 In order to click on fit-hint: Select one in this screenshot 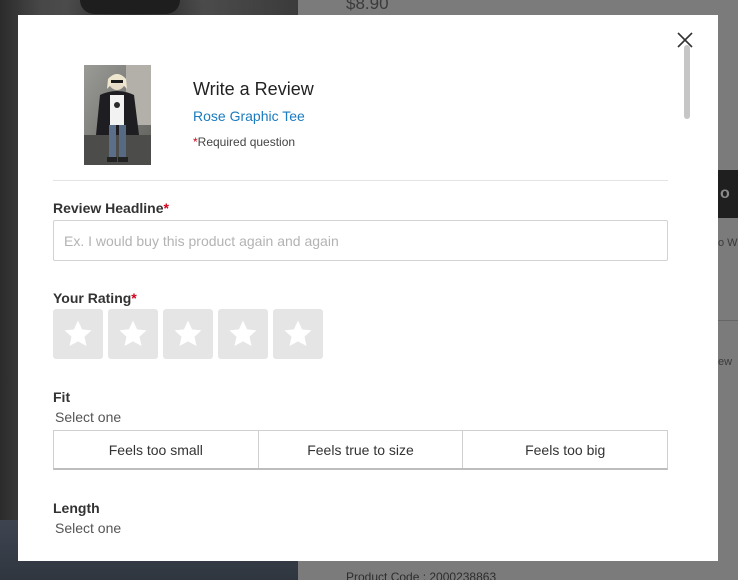, I will do `click(88, 417)`.